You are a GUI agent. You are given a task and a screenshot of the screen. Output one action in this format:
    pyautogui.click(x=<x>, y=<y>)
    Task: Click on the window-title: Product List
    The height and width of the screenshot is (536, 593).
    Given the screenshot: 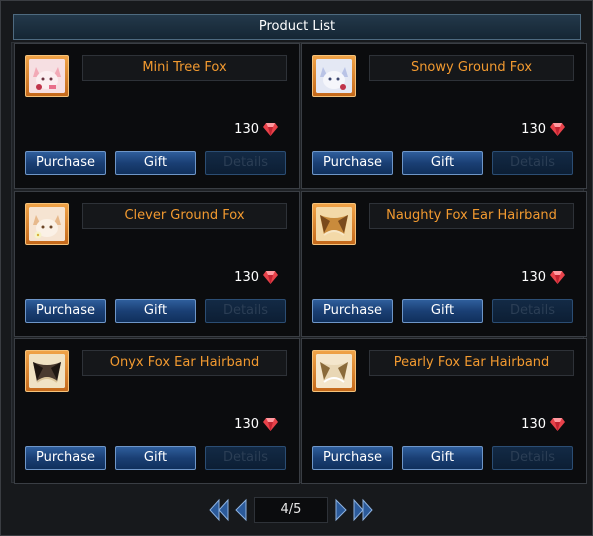 What is the action you would take?
    pyautogui.click(x=297, y=27)
    